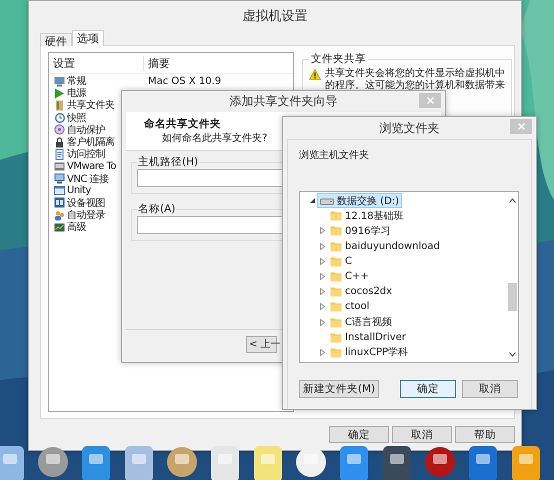 The width and height of the screenshot is (554, 480). Describe the element at coordinates (91, 166) in the screenshot. I see `settings-item: VMware To` at that location.